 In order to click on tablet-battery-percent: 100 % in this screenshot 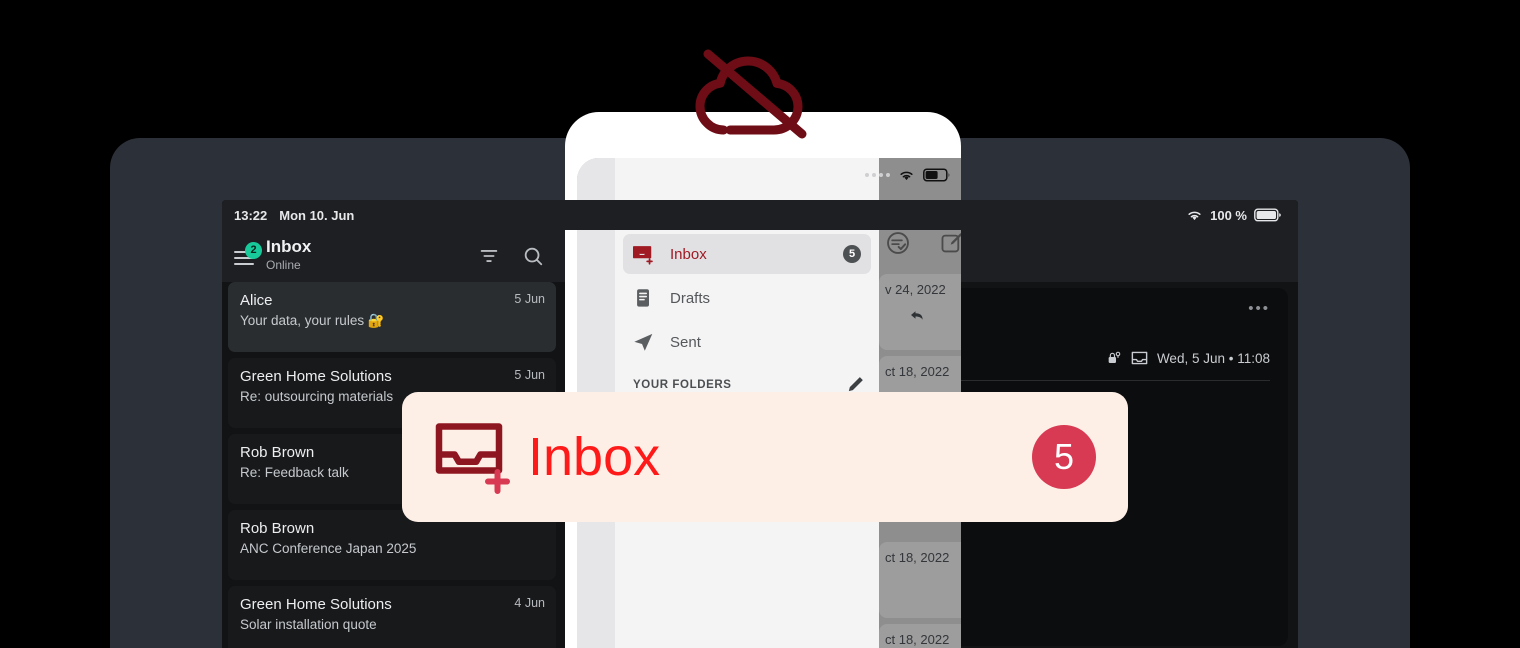, I will do `click(1228, 215)`.